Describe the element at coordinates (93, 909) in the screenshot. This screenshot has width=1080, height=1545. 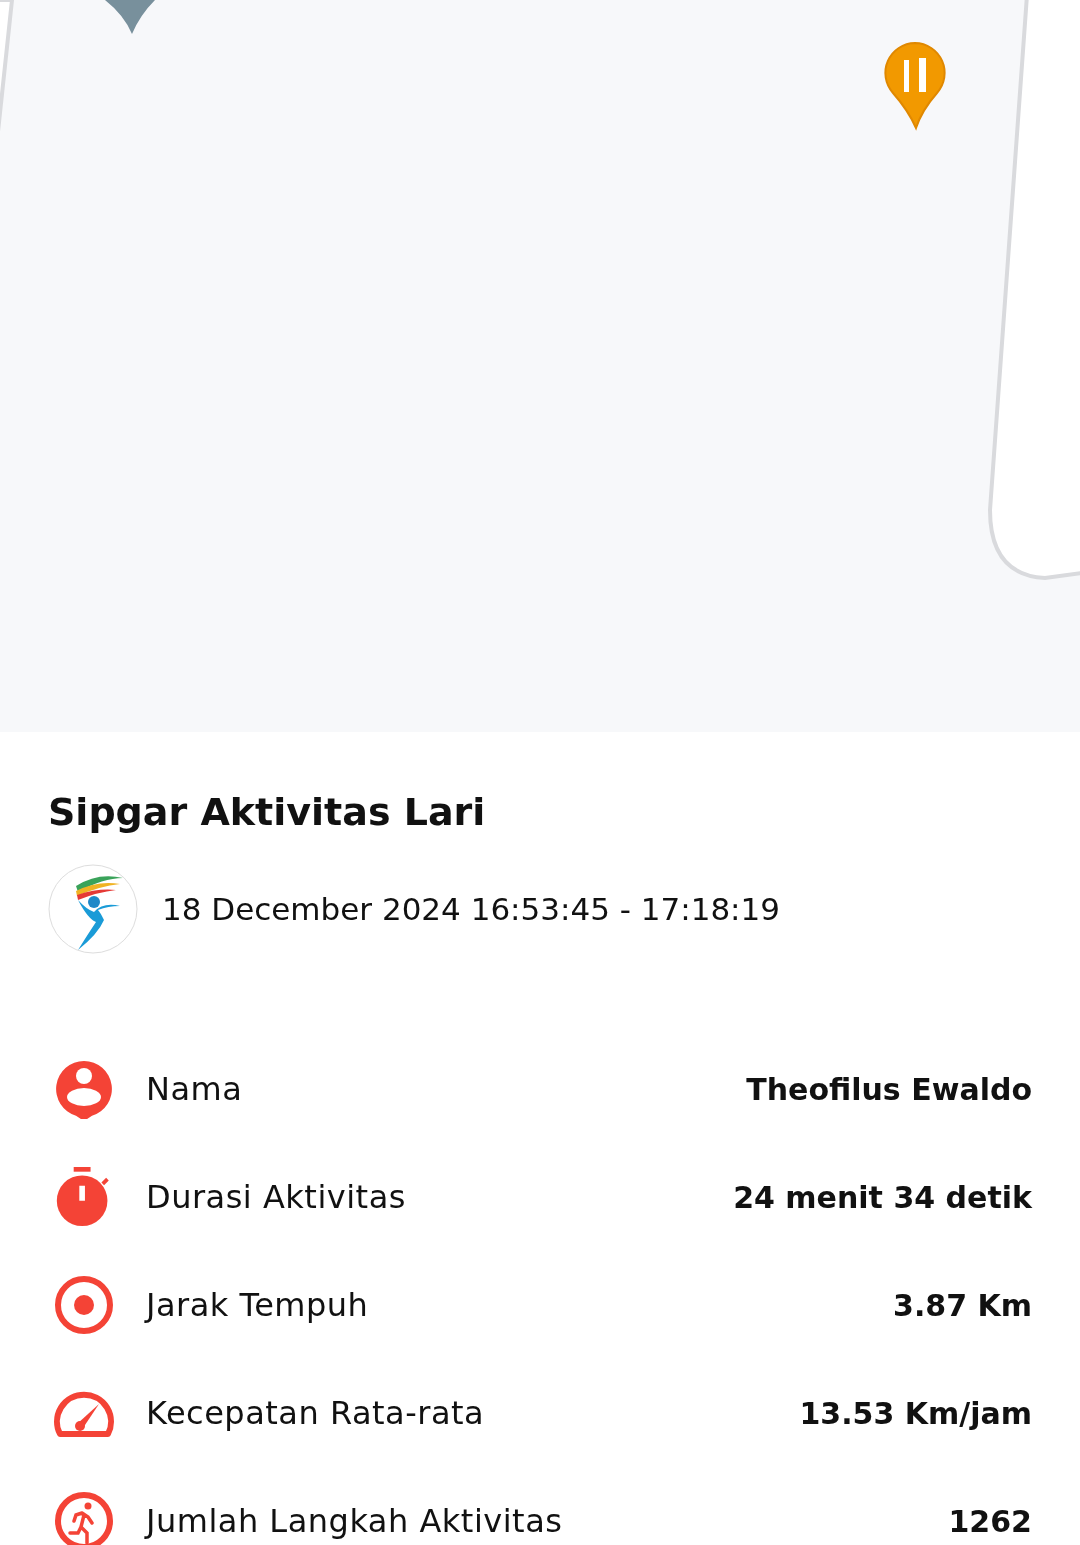
I see `runner-logo-icon` at that location.